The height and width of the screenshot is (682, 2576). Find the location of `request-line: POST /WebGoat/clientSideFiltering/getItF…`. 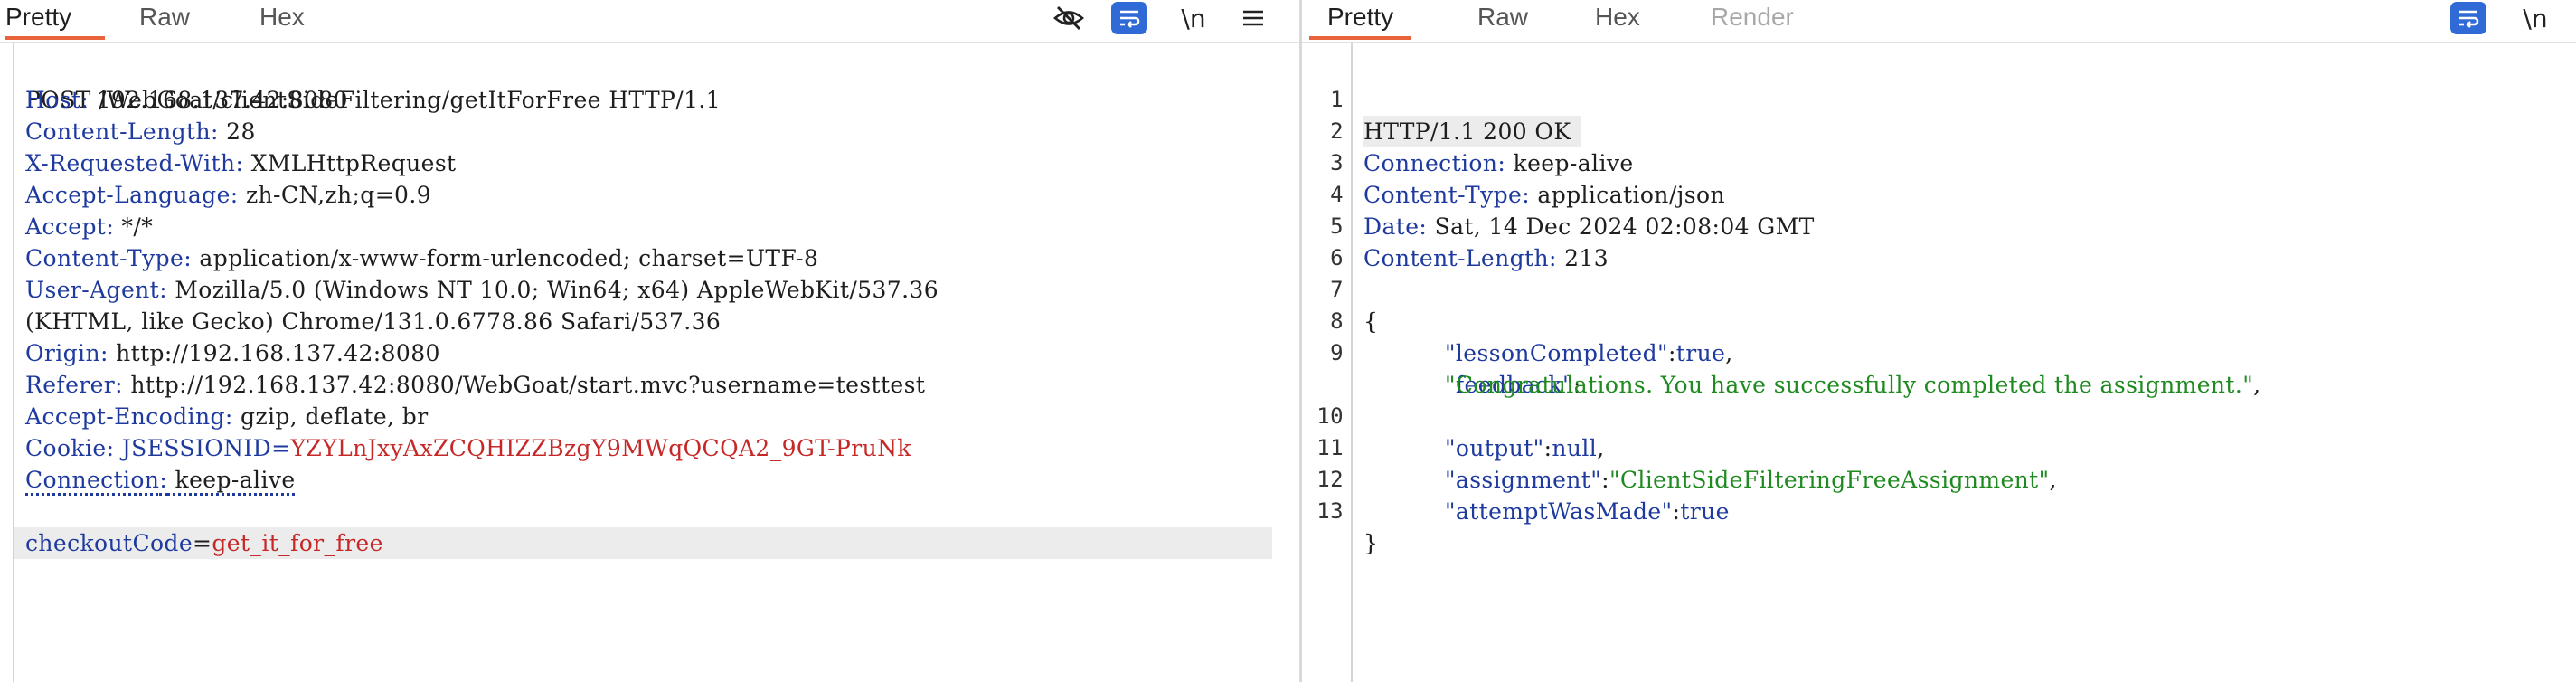

request-line: POST /WebGoat/clientSideFiltering/getItF… is located at coordinates (656, 82).